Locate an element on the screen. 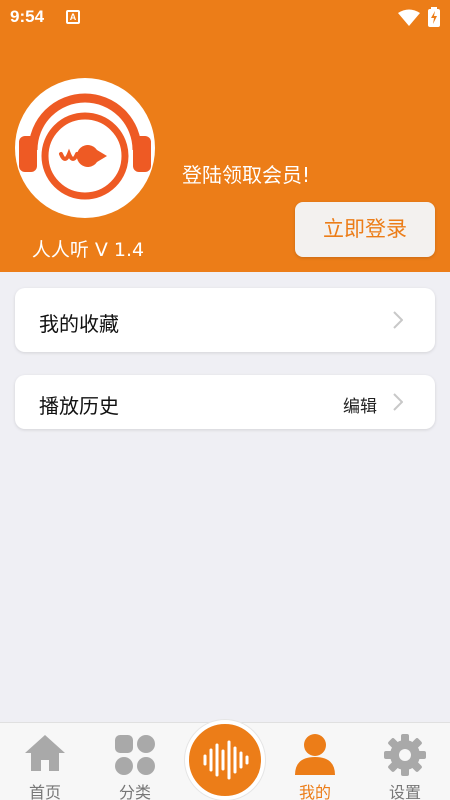 This screenshot has width=450, height=800. category-grid-icon is located at coordinates (135, 755).